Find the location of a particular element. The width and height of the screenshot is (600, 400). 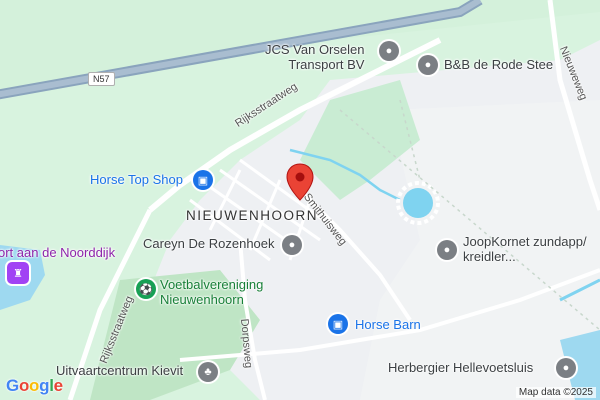

poi-label-uitvaart: Uitvaartcentrum Kievit is located at coordinates (119, 370).